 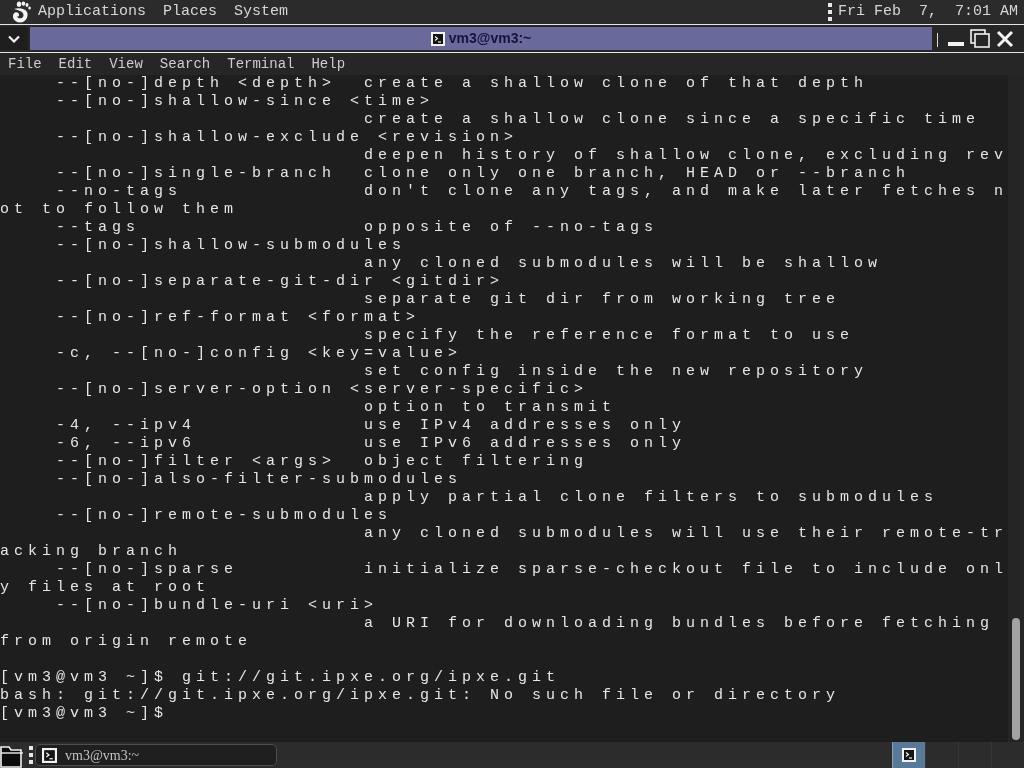 I want to click on option-text: --[no-]remote-submodules, so click(x=224, y=516).